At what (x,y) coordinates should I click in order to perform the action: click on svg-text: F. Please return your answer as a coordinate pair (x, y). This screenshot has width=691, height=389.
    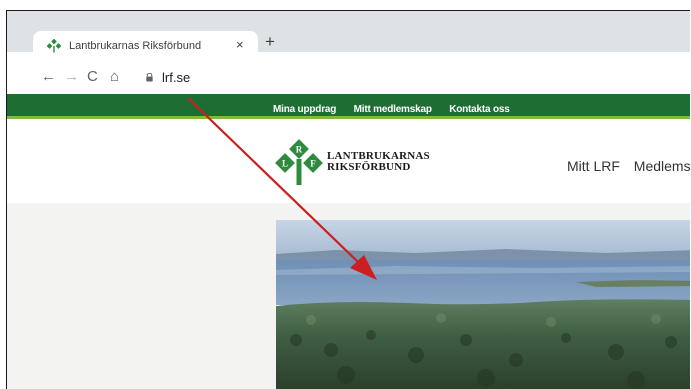
    Looking at the image, I should click on (313, 164).